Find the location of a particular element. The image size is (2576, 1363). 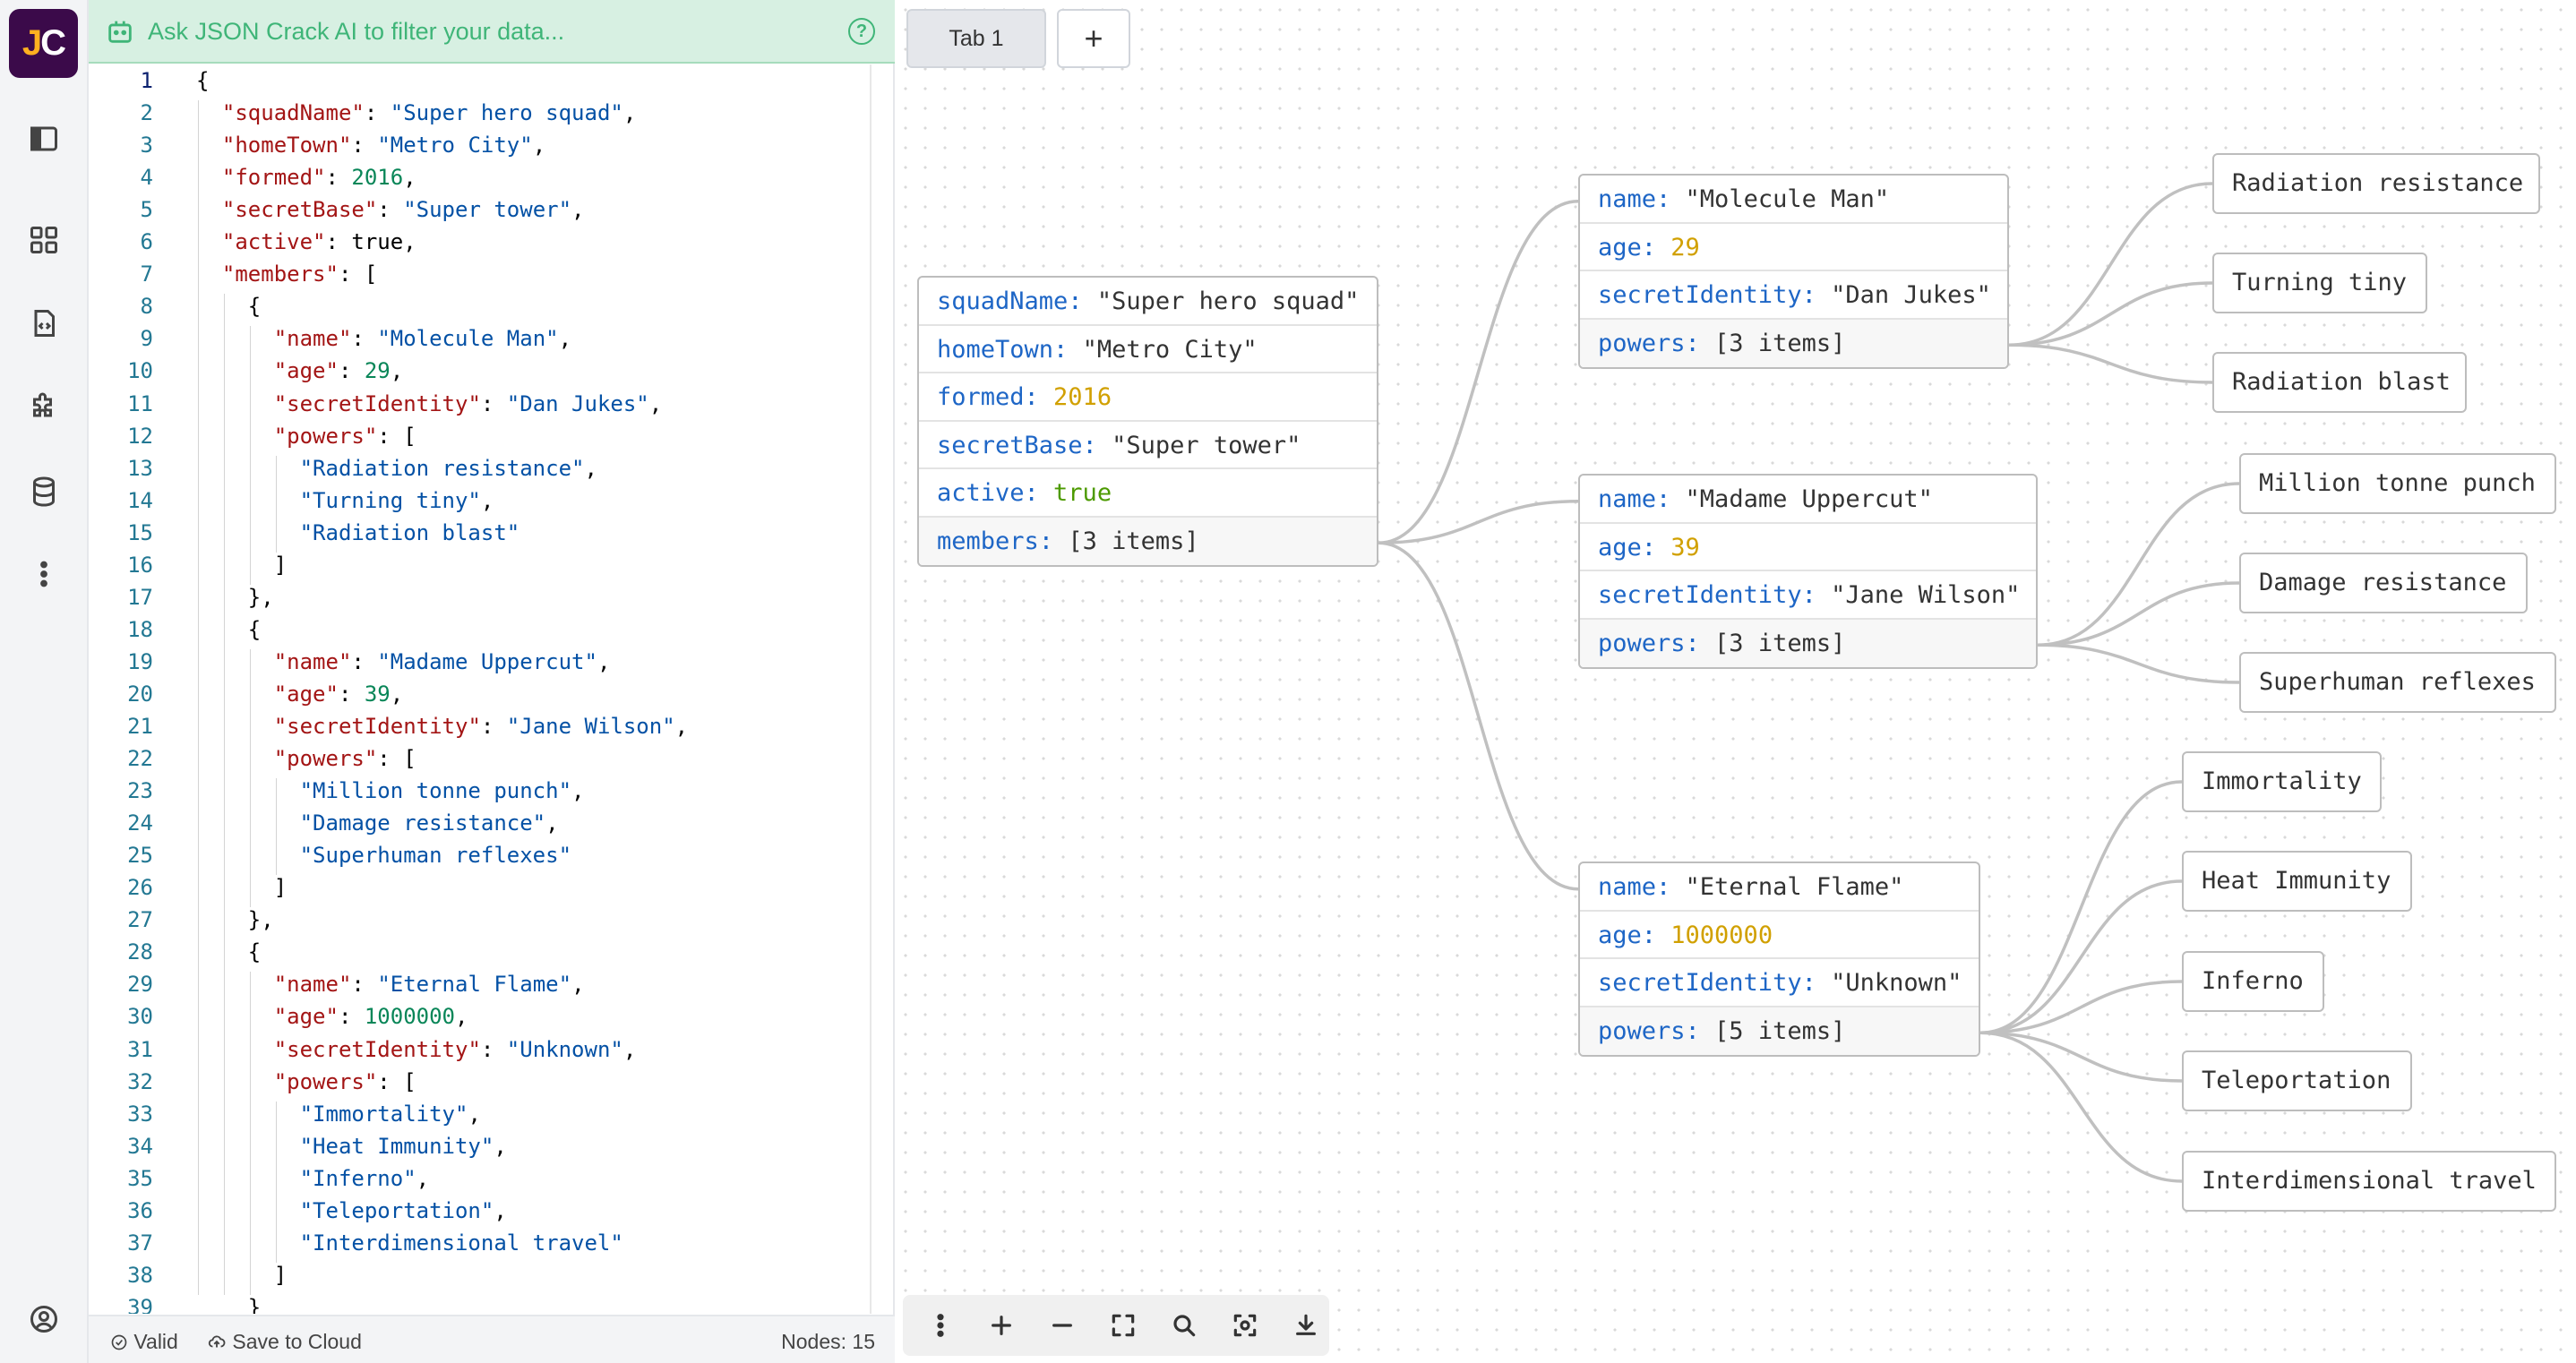

graph-leaf-node: Radiation blast is located at coordinates (2339, 382).